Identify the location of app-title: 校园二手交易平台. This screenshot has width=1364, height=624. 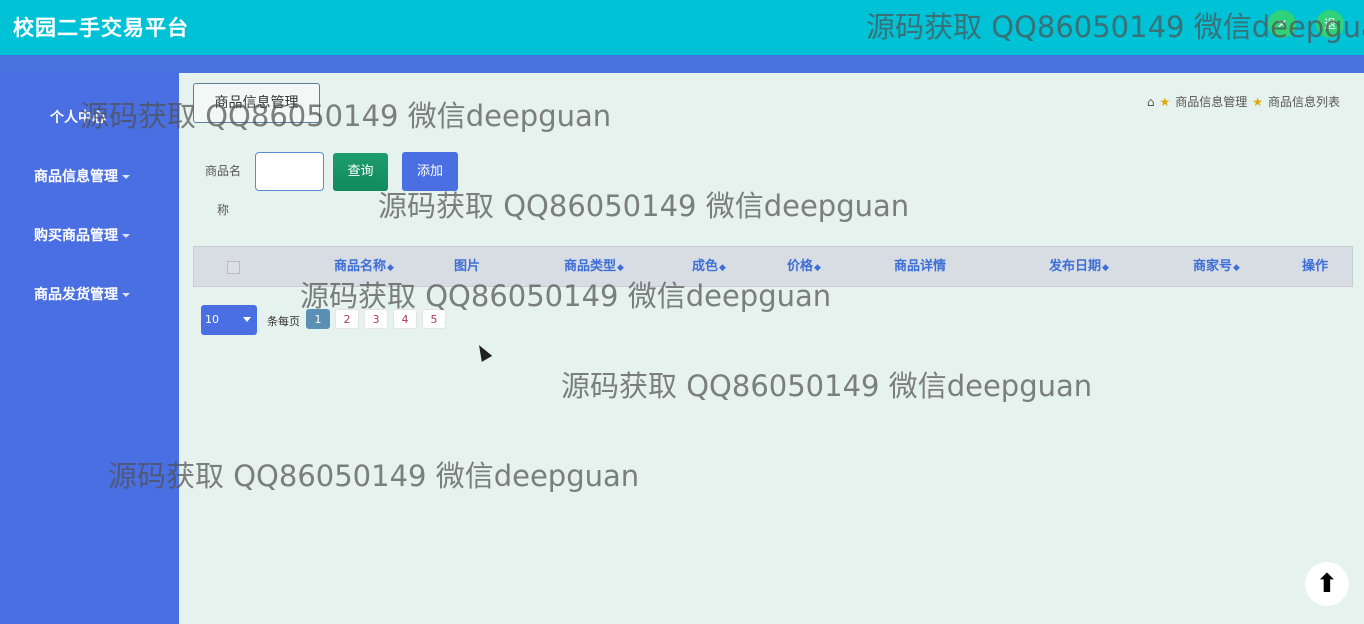
(101, 28).